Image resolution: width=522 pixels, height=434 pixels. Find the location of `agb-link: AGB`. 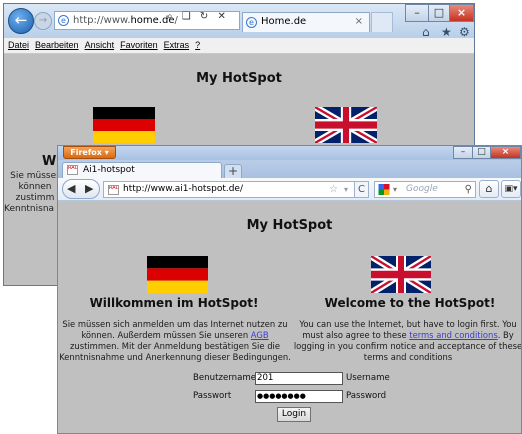

agb-link: AGB is located at coordinates (260, 335).